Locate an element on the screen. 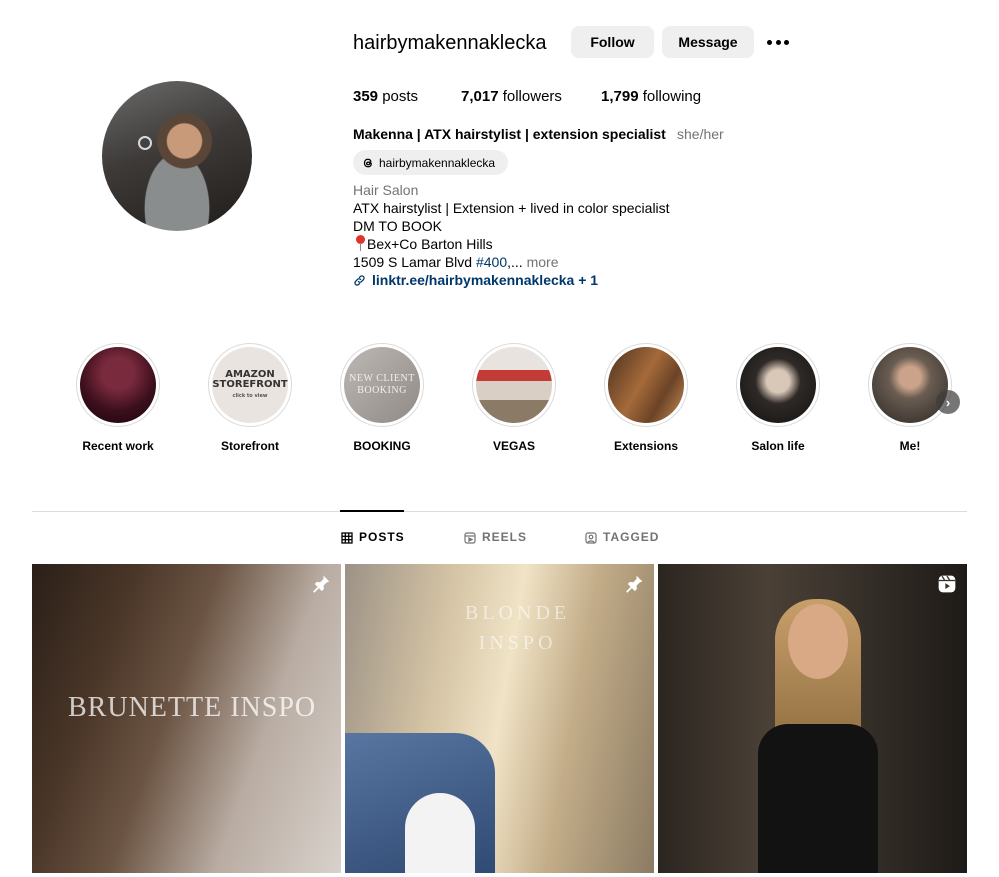 This screenshot has height=877, width=999. bio-hashtag-link: #400 is located at coordinates (491, 262).